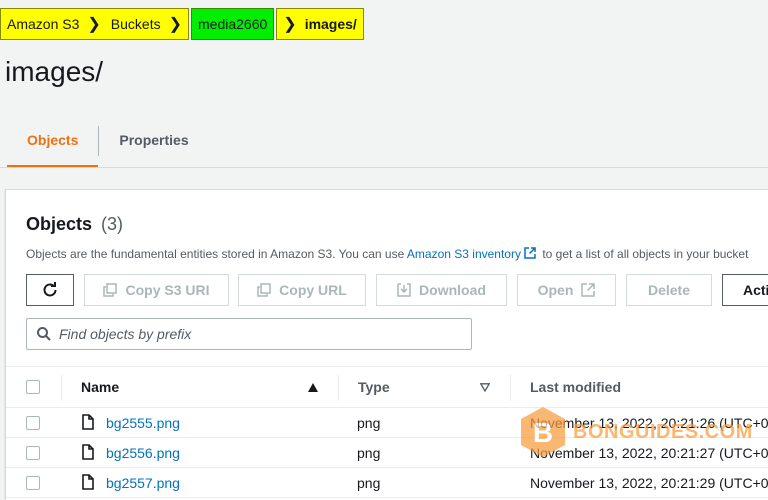 This screenshot has height=500, width=768. Describe the element at coordinates (54, 71) in the screenshot. I see `page-title: images/` at that location.